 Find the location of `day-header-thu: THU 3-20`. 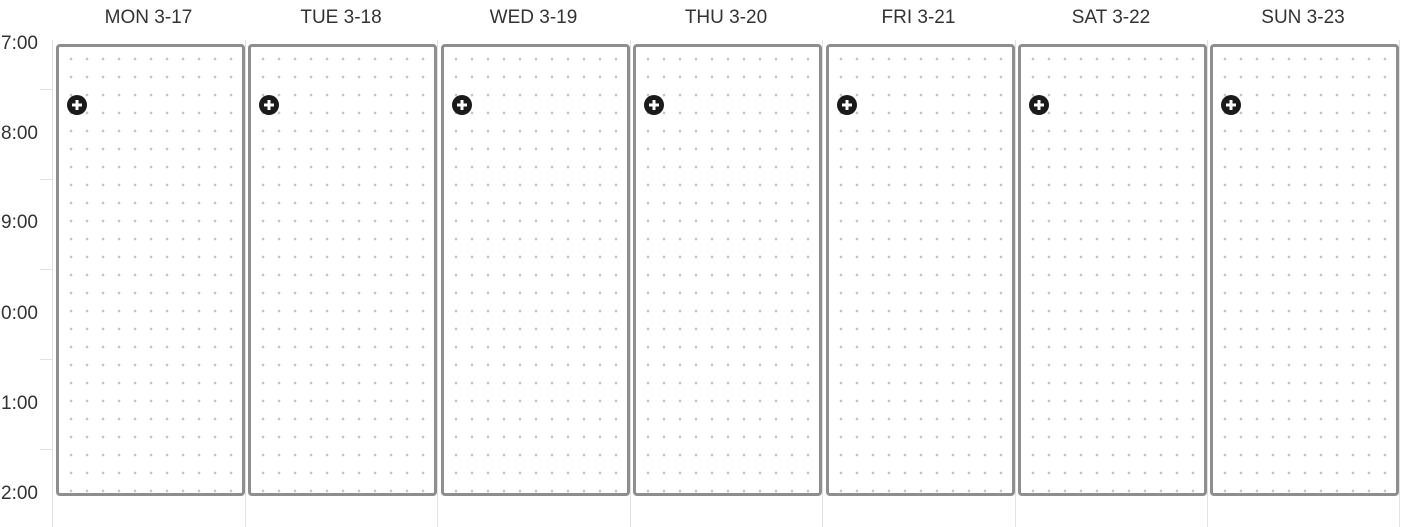

day-header-thu: THU 3-20 is located at coordinates (726, 17).